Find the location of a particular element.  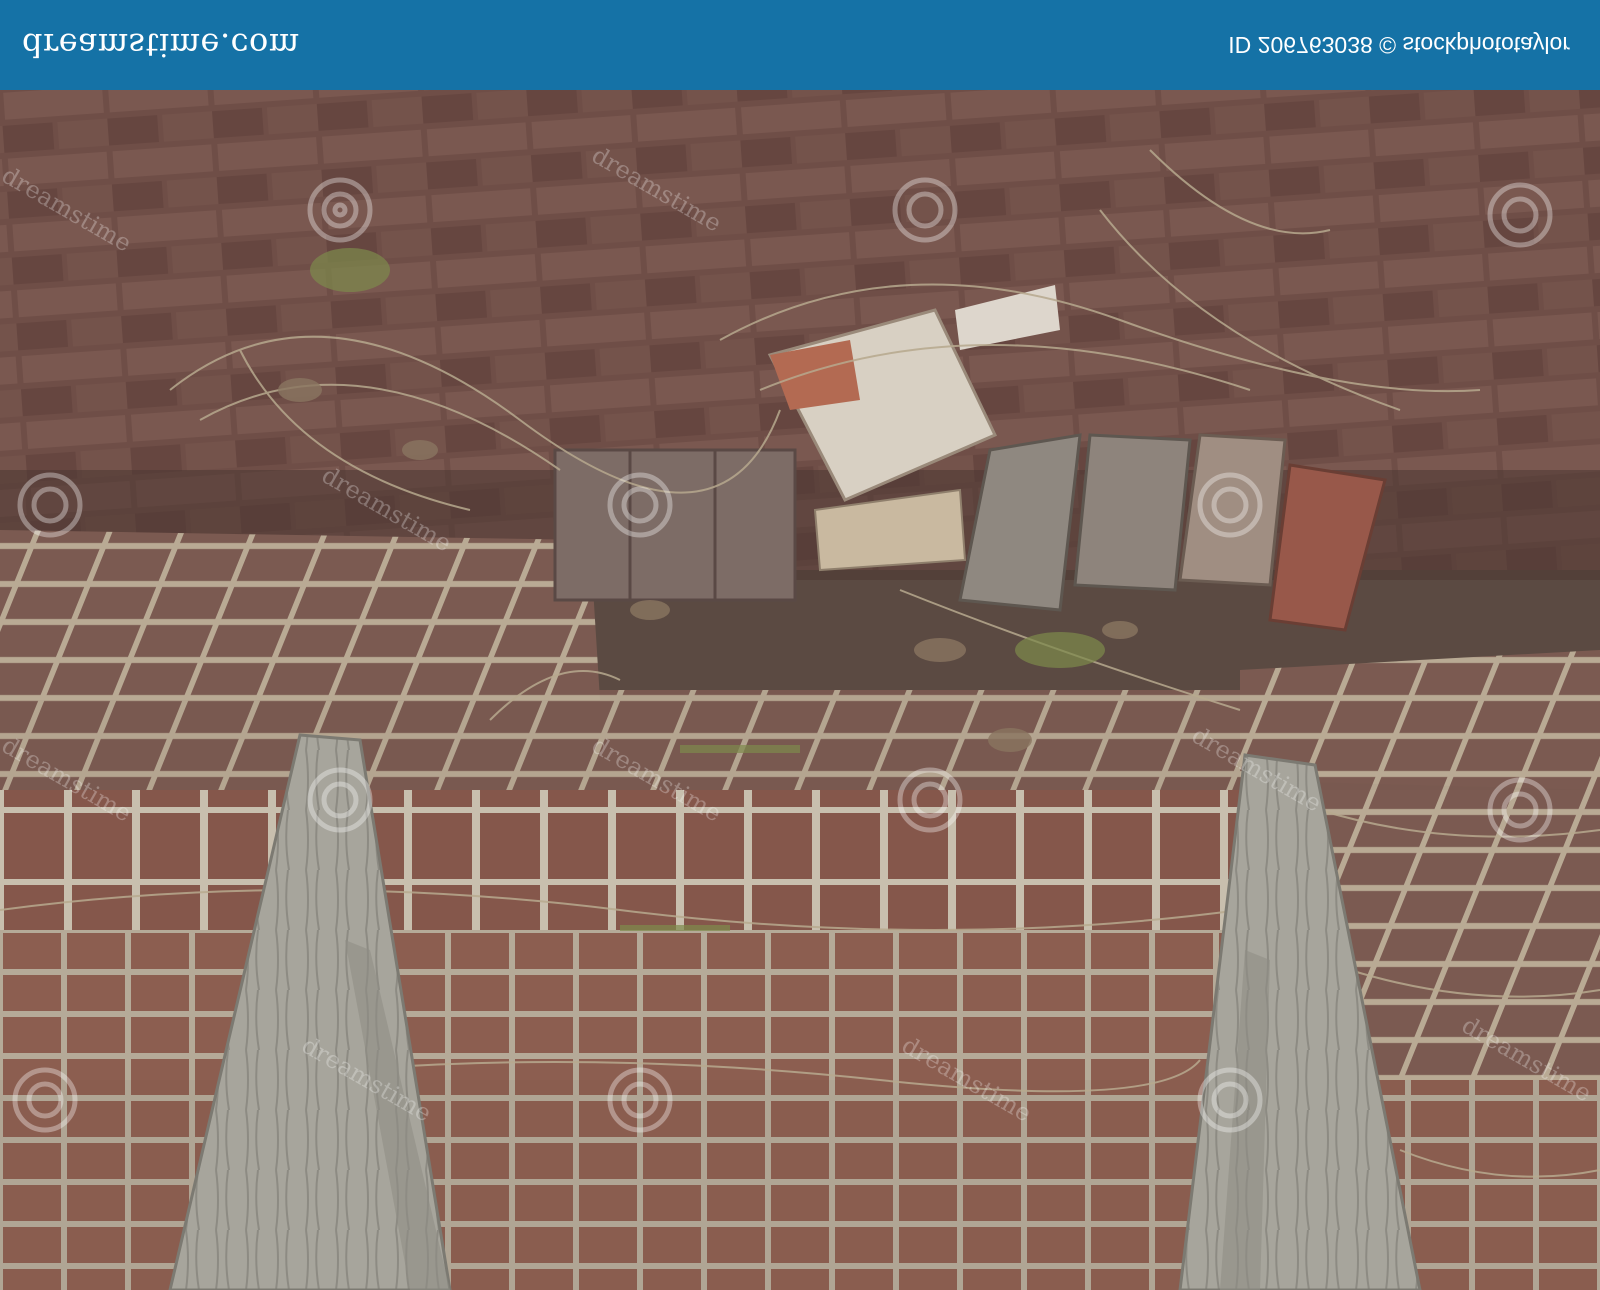

dreamstime-logo: dreamstime.com is located at coordinates (161, 45).